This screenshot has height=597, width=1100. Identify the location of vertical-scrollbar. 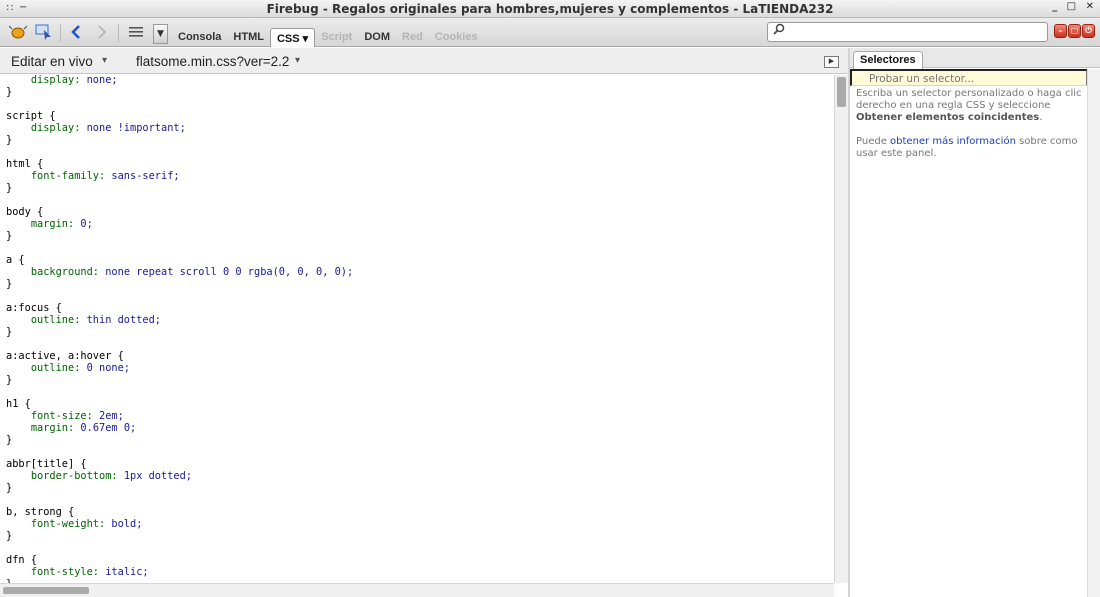
(841, 329).